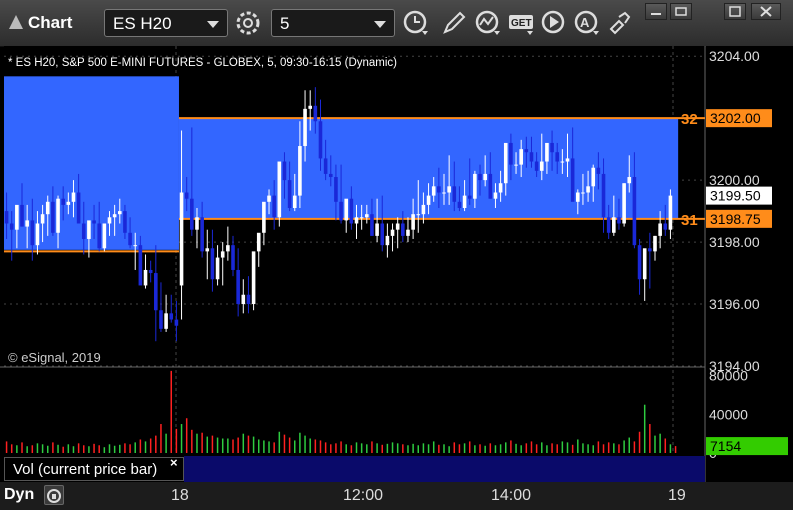 Image resolution: width=793 pixels, height=510 pixels. What do you see at coordinates (728, 414) in the screenshot?
I see `volume-tick-label: 40000` at bounding box center [728, 414].